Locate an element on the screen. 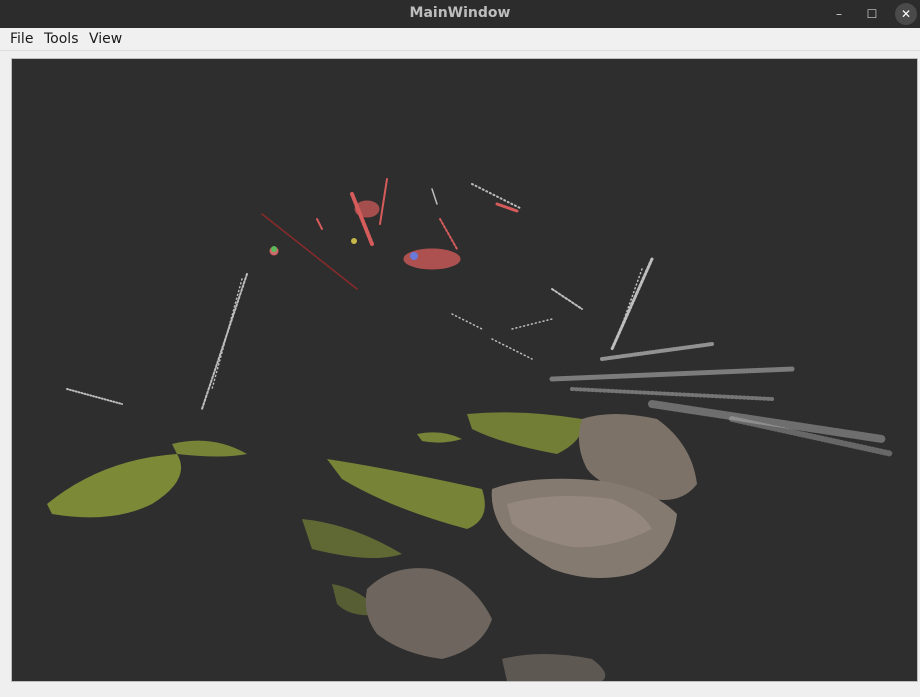 This screenshot has height=697, width=920. menu-bar: File Tools View is located at coordinates (460, 39).